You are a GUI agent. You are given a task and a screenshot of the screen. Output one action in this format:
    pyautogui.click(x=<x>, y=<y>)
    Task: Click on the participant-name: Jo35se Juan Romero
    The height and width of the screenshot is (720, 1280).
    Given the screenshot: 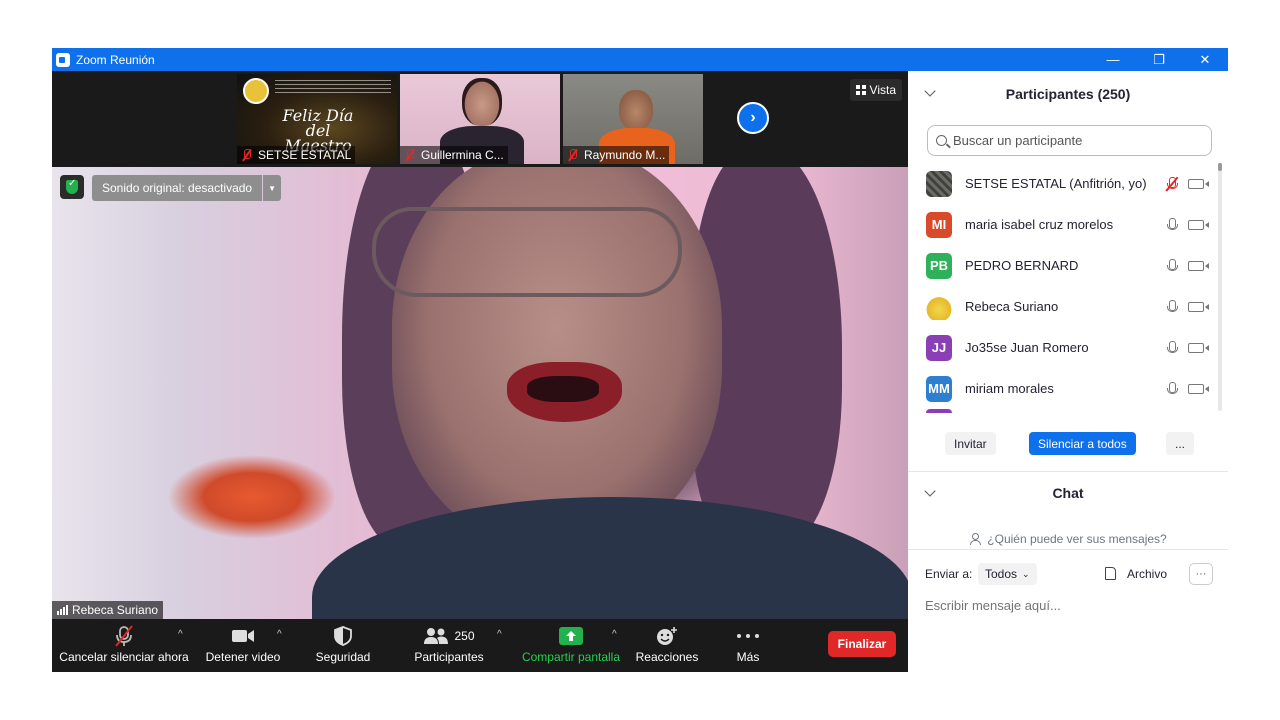 What is the action you would take?
    pyautogui.click(x=1027, y=347)
    